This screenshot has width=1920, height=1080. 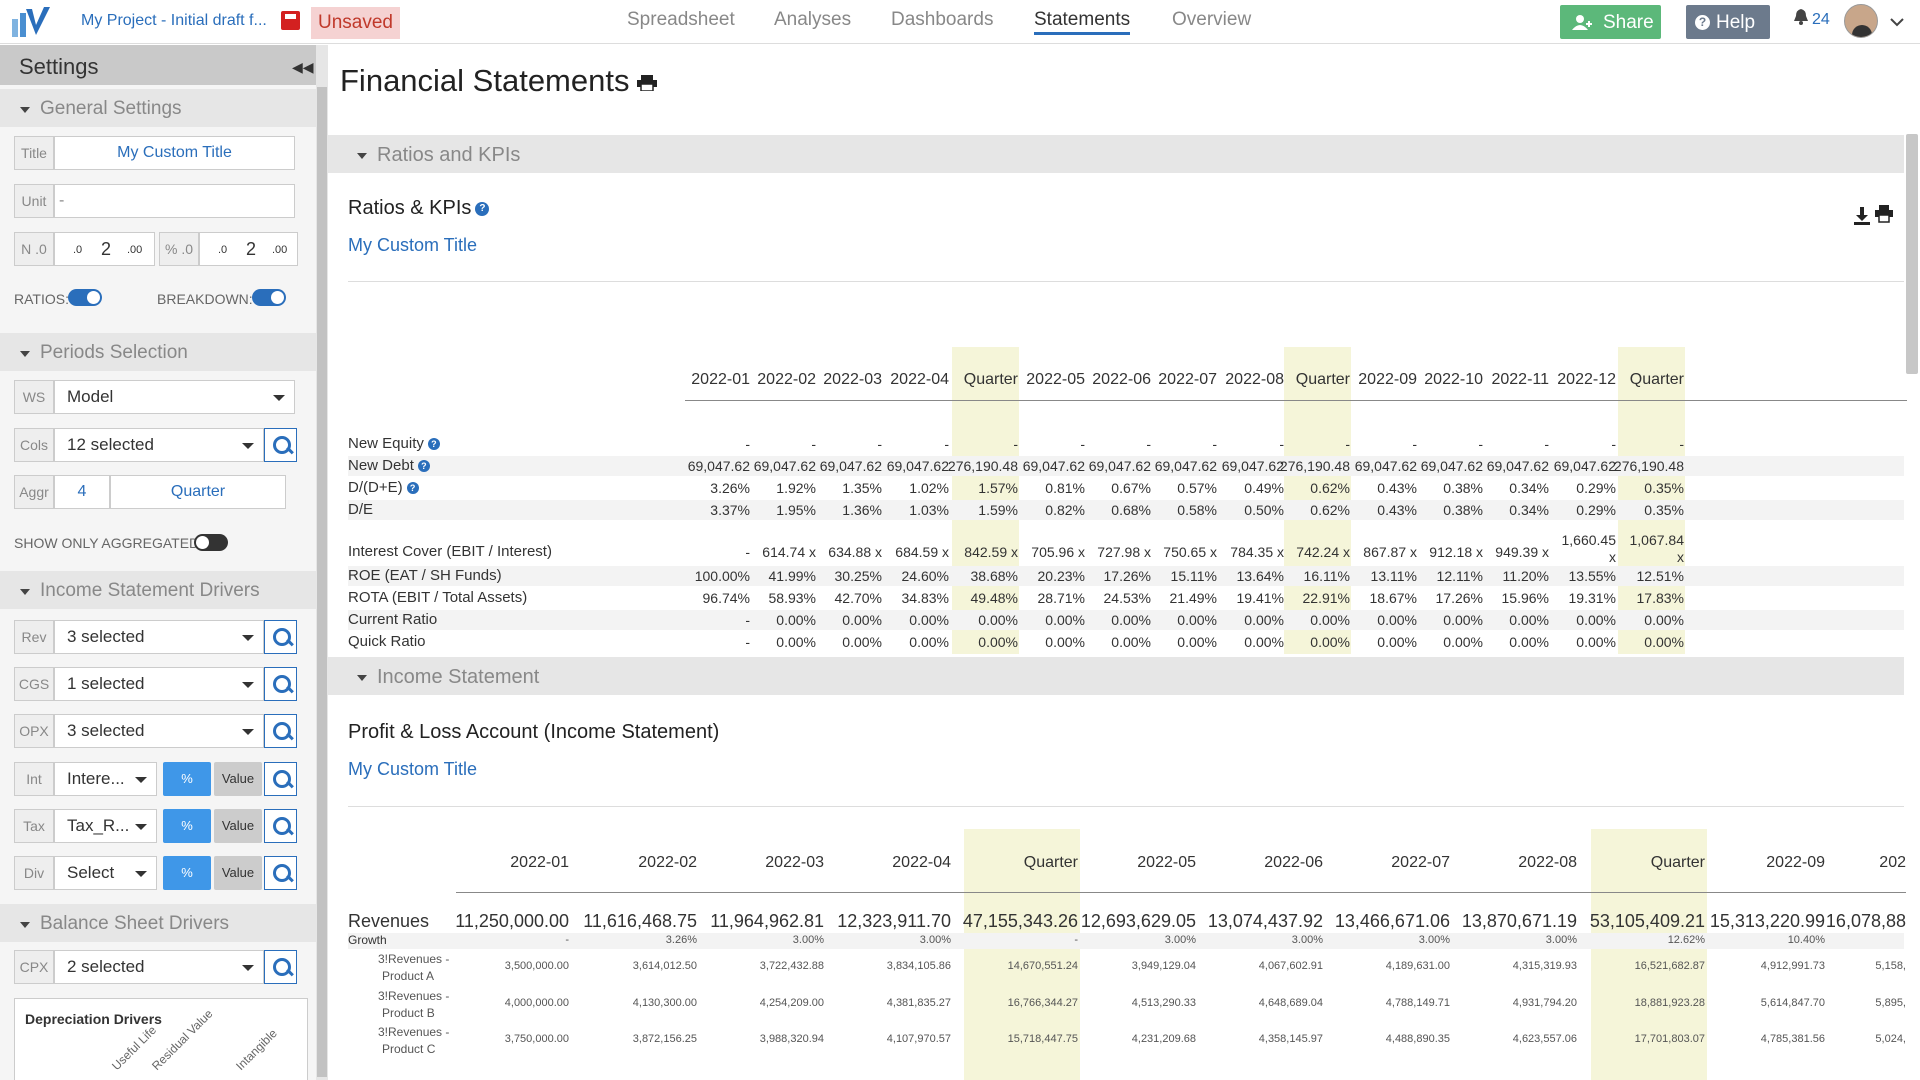 I want to click on pl-cell: 13,466,671.06, so click(x=1392, y=921).